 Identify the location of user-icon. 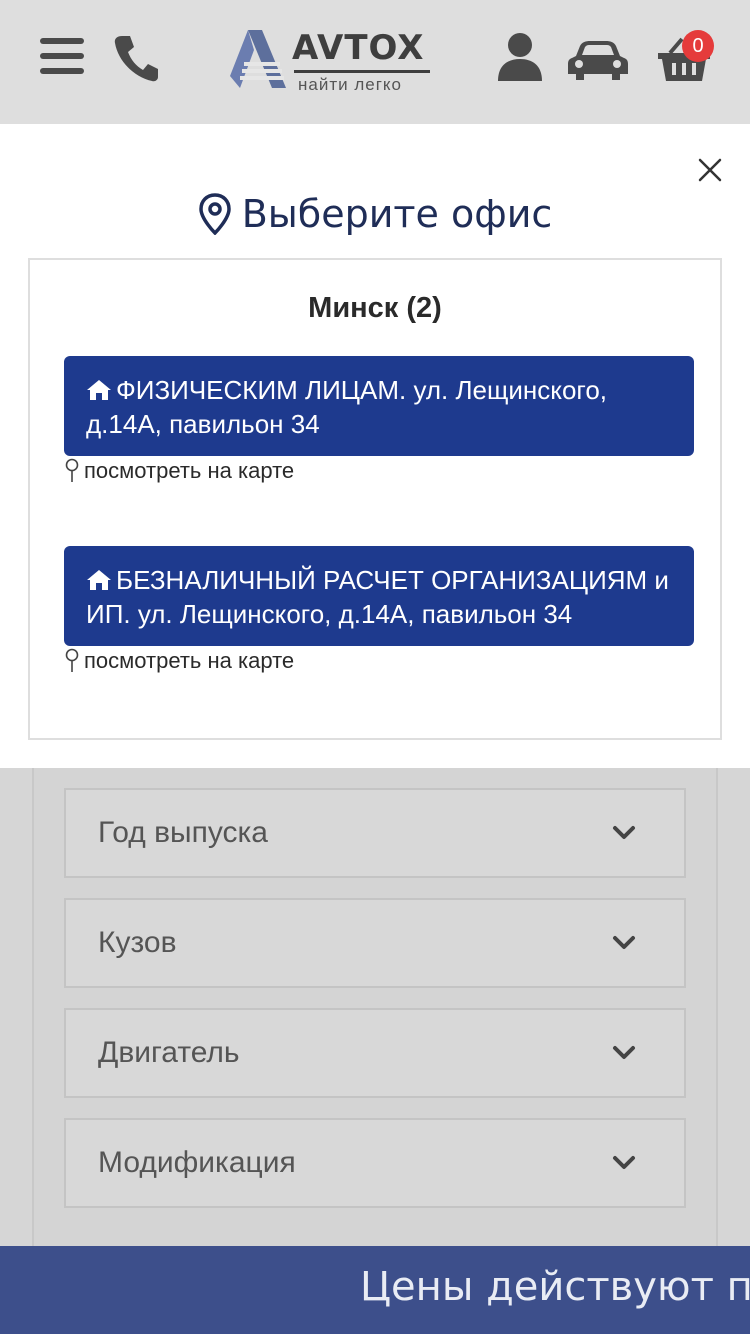
(520, 57).